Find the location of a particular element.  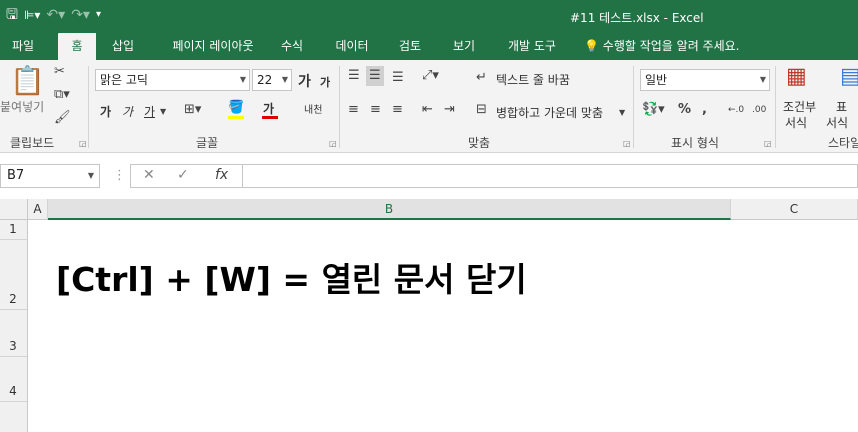

number-launcher-icon: ◲ is located at coordinates (768, 143).